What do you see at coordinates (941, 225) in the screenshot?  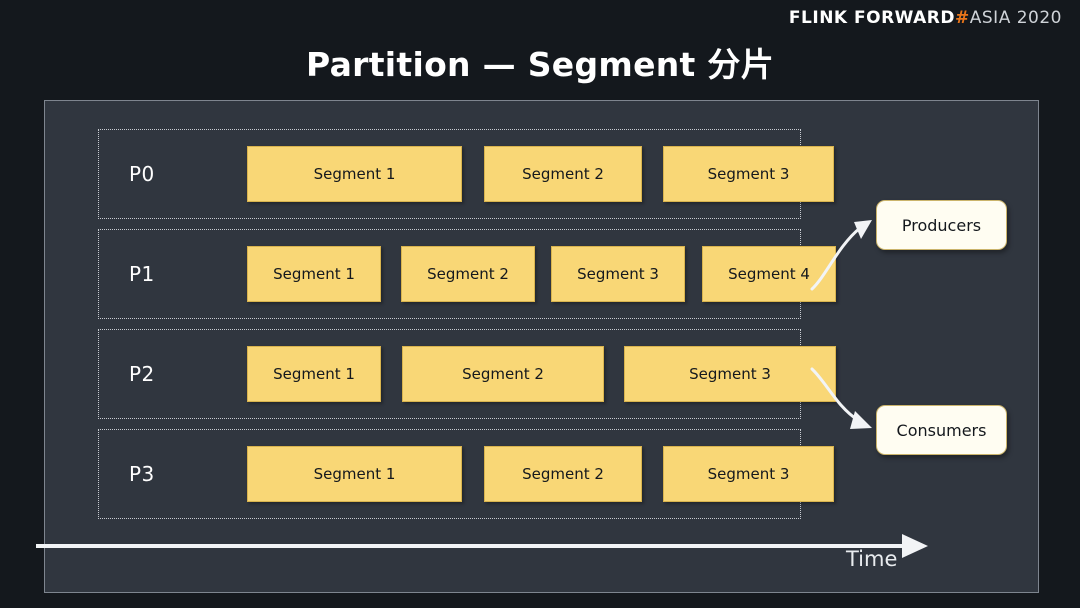 I see `producers-box: Producers` at bounding box center [941, 225].